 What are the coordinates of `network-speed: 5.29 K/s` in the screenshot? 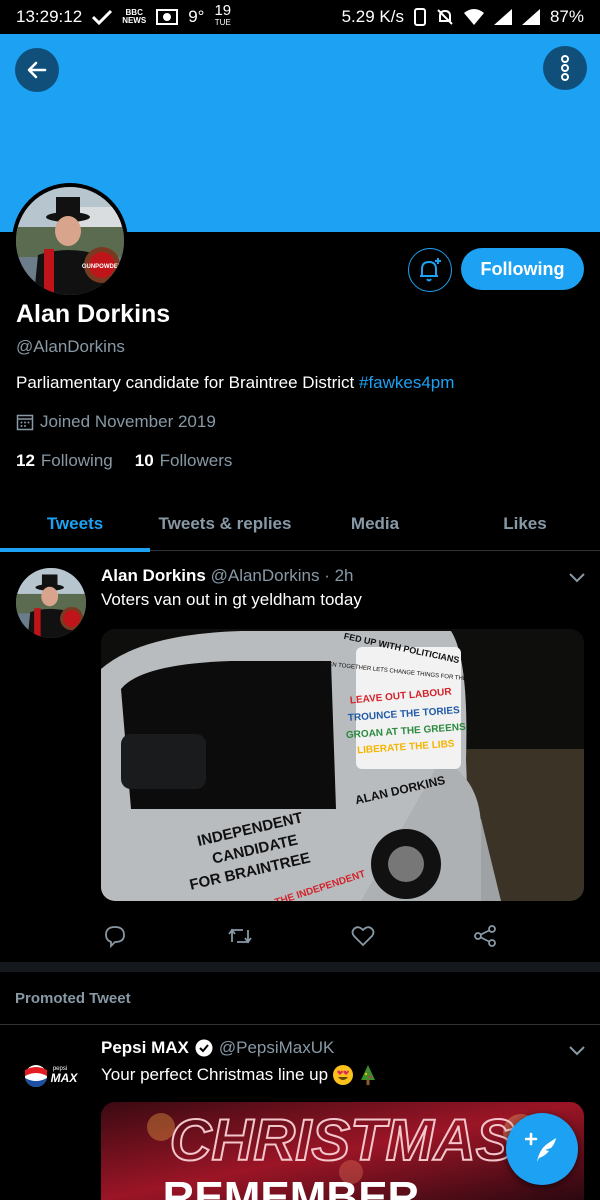 It's located at (372, 16).